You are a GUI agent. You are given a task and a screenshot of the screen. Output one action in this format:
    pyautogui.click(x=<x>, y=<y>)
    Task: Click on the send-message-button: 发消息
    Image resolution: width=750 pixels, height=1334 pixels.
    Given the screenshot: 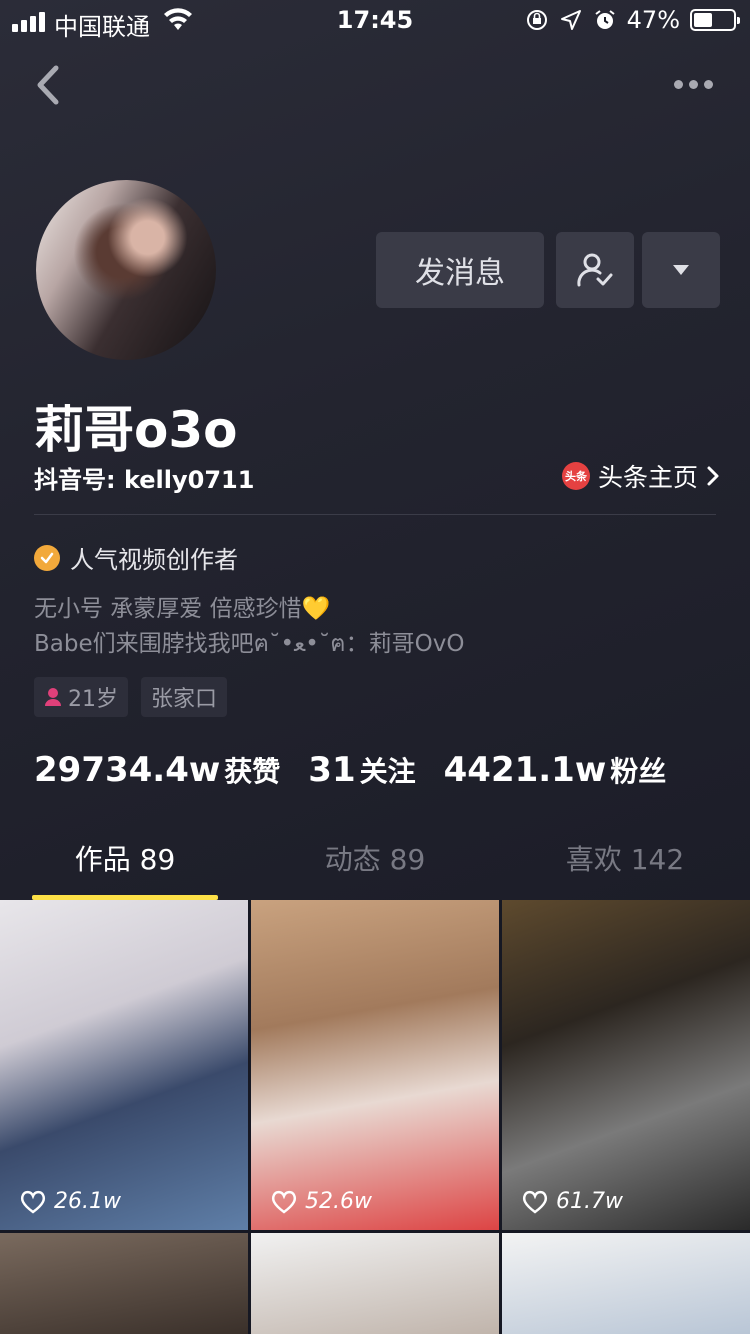 What is the action you would take?
    pyautogui.click(x=460, y=270)
    